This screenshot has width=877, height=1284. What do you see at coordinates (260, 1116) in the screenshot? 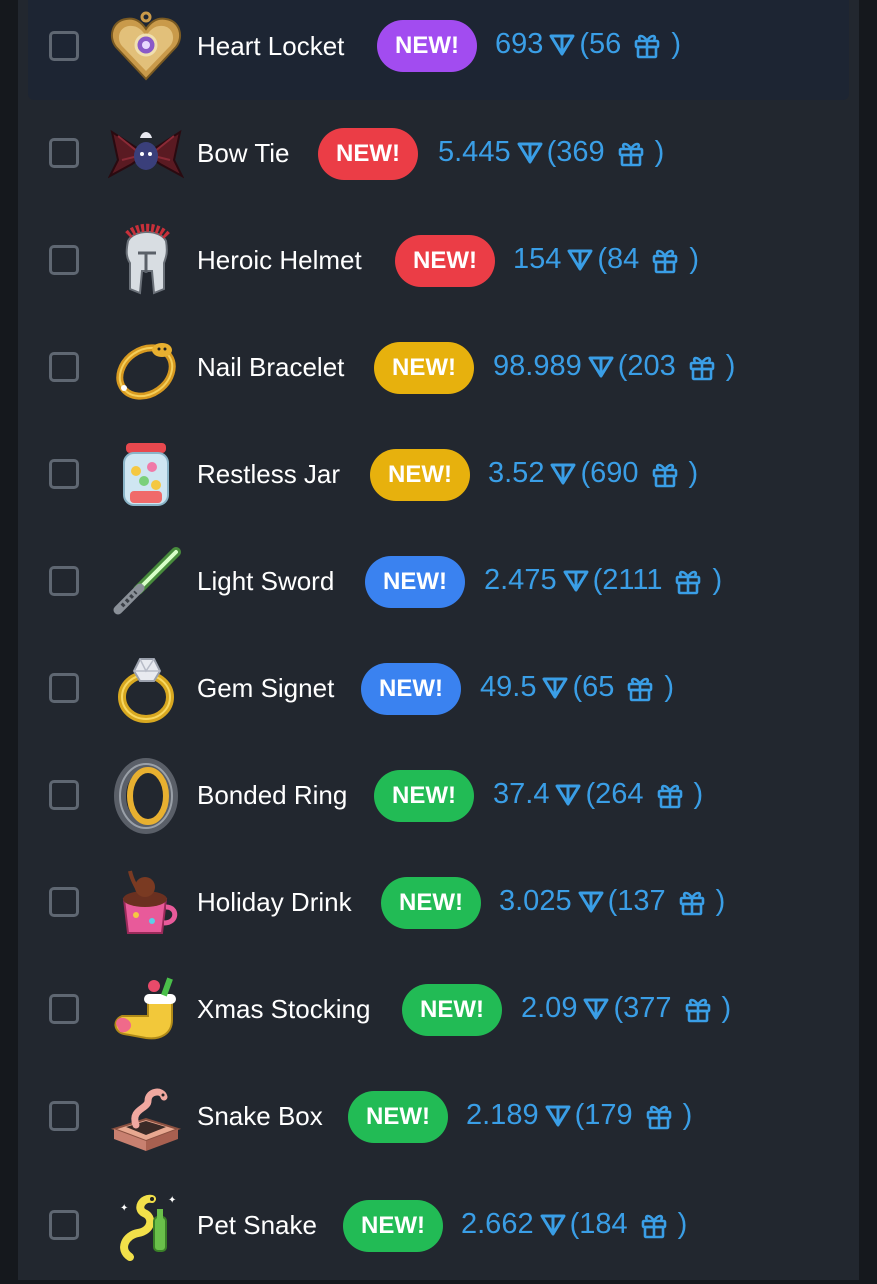
I see `gift-name: Snake Box` at bounding box center [260, 1116].